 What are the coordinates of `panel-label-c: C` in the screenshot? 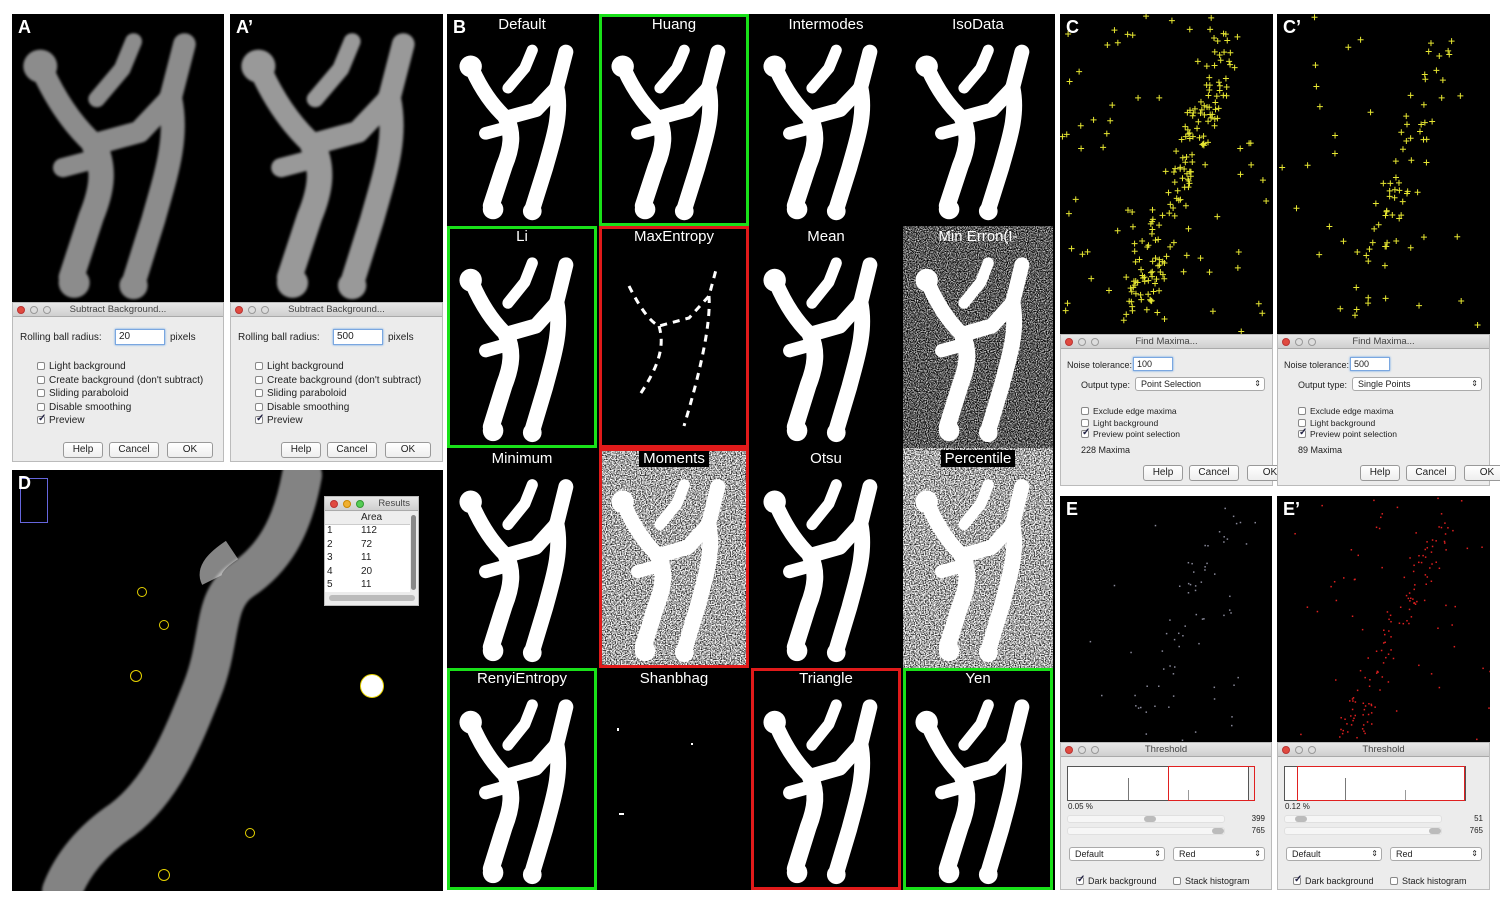 It's located at (1072, 27).